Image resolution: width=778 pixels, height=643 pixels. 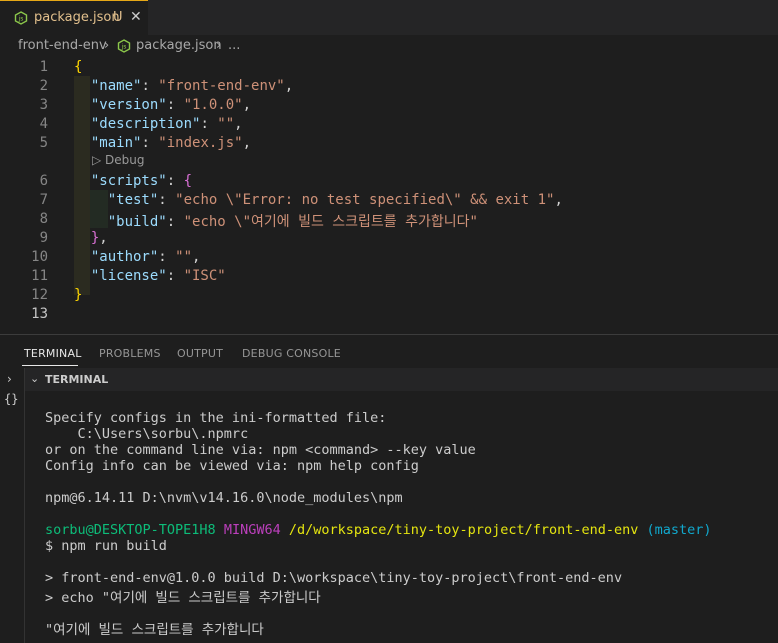 What do you see at coordinates (39, 257) in the screenshot?
I see `line-number: 10` at bounding box center [39, 257].